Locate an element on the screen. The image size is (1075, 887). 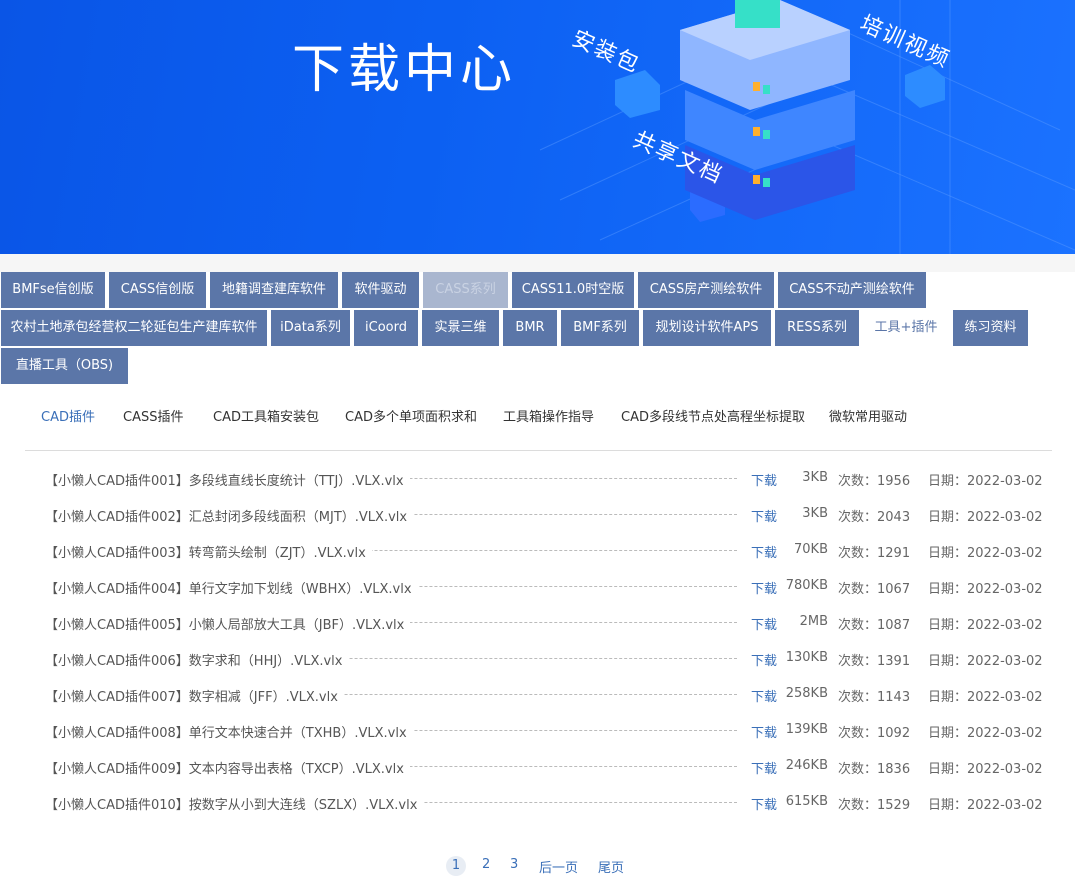
tab-3d-reality: 实景三维 is located at coordinates (460, 328).